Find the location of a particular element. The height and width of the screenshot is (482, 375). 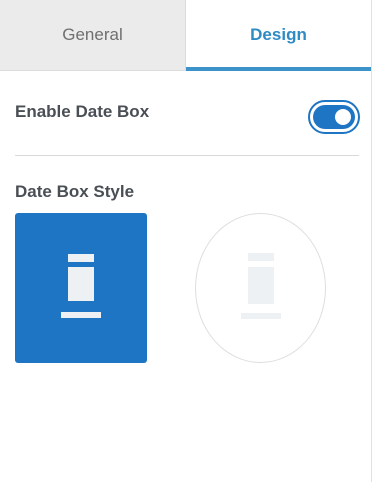

date-box-style-label: Date Box Style is located at coordinates (75, 191).